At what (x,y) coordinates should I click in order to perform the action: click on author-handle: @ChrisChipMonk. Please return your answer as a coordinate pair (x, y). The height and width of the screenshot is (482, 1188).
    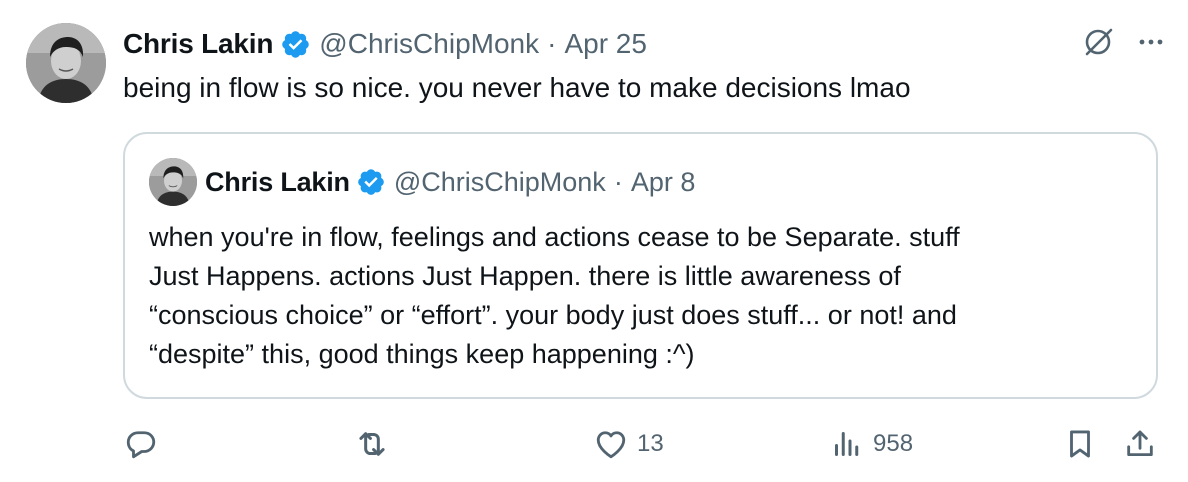
    Looking at the image, I should click on (429, 44).